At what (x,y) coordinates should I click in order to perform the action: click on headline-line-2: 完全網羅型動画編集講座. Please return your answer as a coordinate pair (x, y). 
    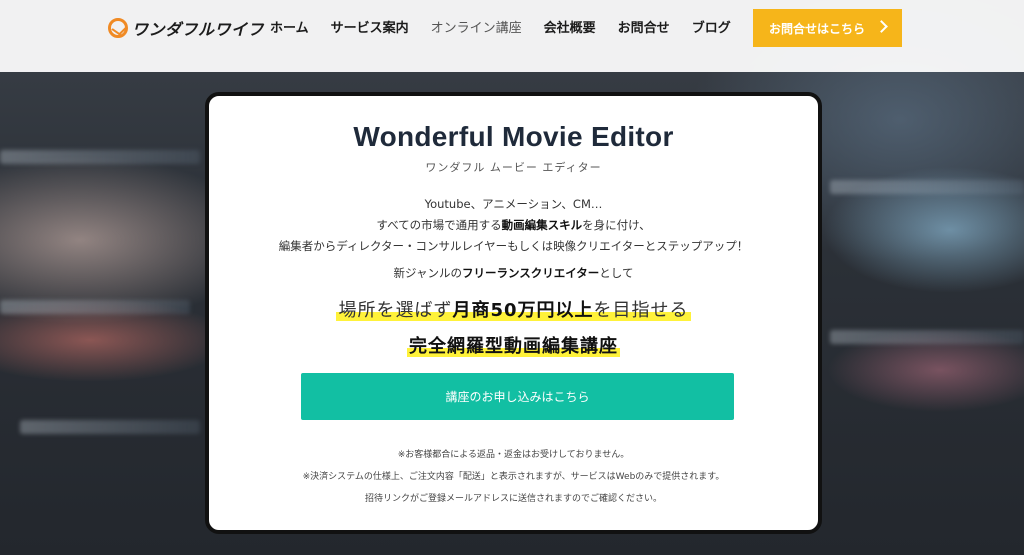
    Looking at the image, I should click on (513, 345).